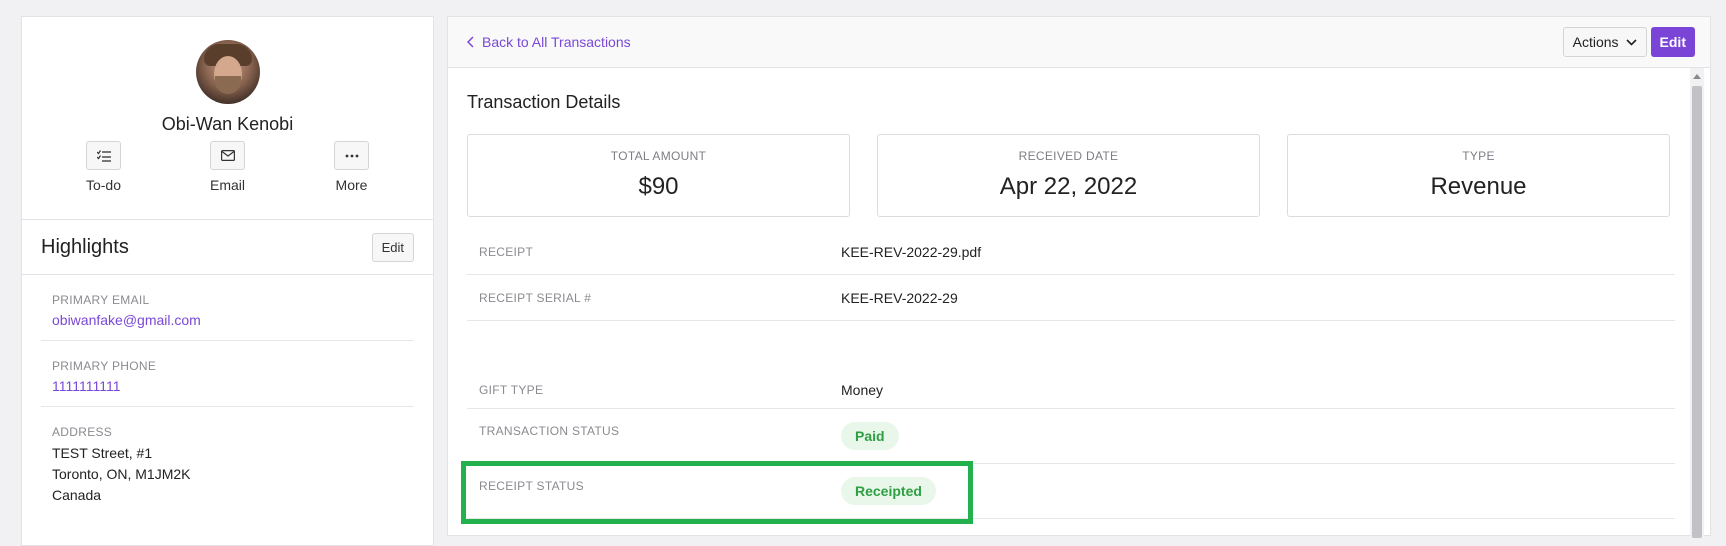 This screenshot has height=546, width=1726. What do you see at coordinates (899, 297) in the screenshot?
I see `receipt-serial-value: KEE-REV-2022-29` at bounding box center [899, 297].